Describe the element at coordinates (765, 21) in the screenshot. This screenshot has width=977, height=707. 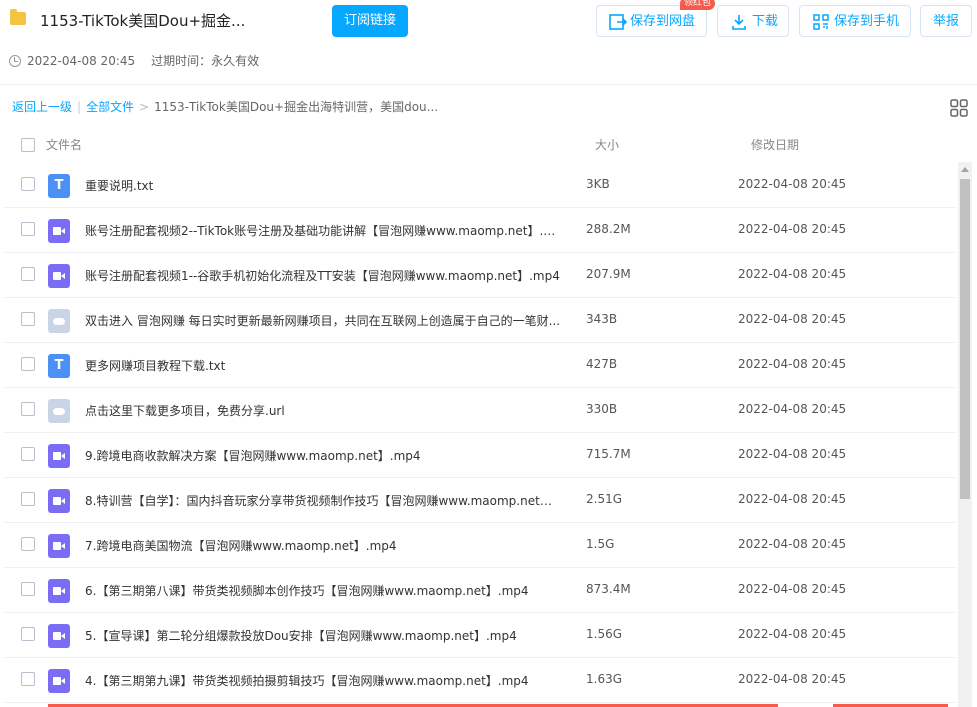
I see `download-label: 下载` at that location.